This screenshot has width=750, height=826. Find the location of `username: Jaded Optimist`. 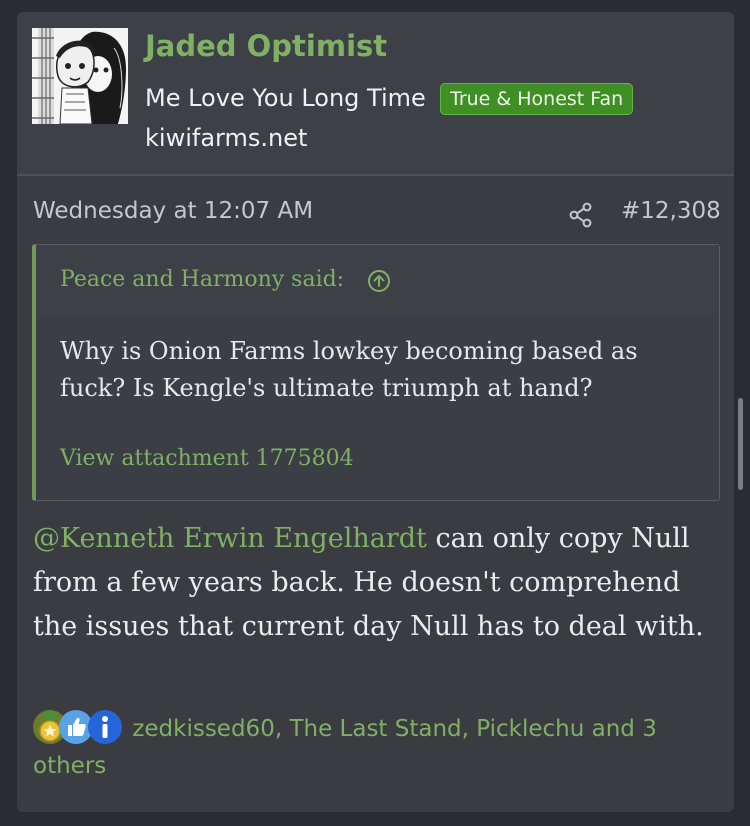

username: Jaded Optimist is located at coordinates (266, 46).